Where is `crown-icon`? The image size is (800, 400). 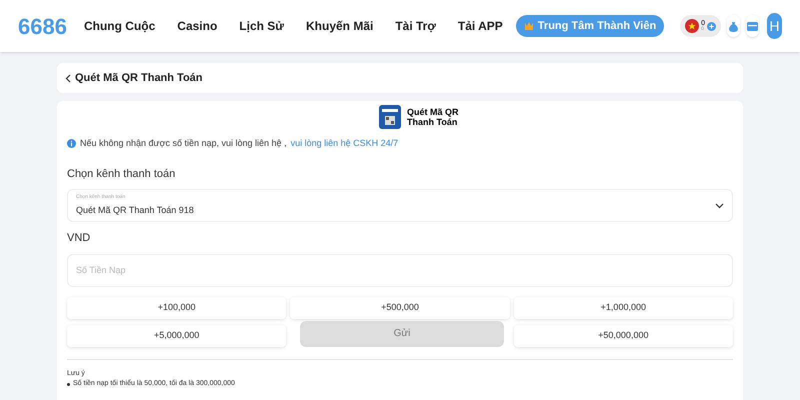
crown-icon is located at coordinates (529, 26).